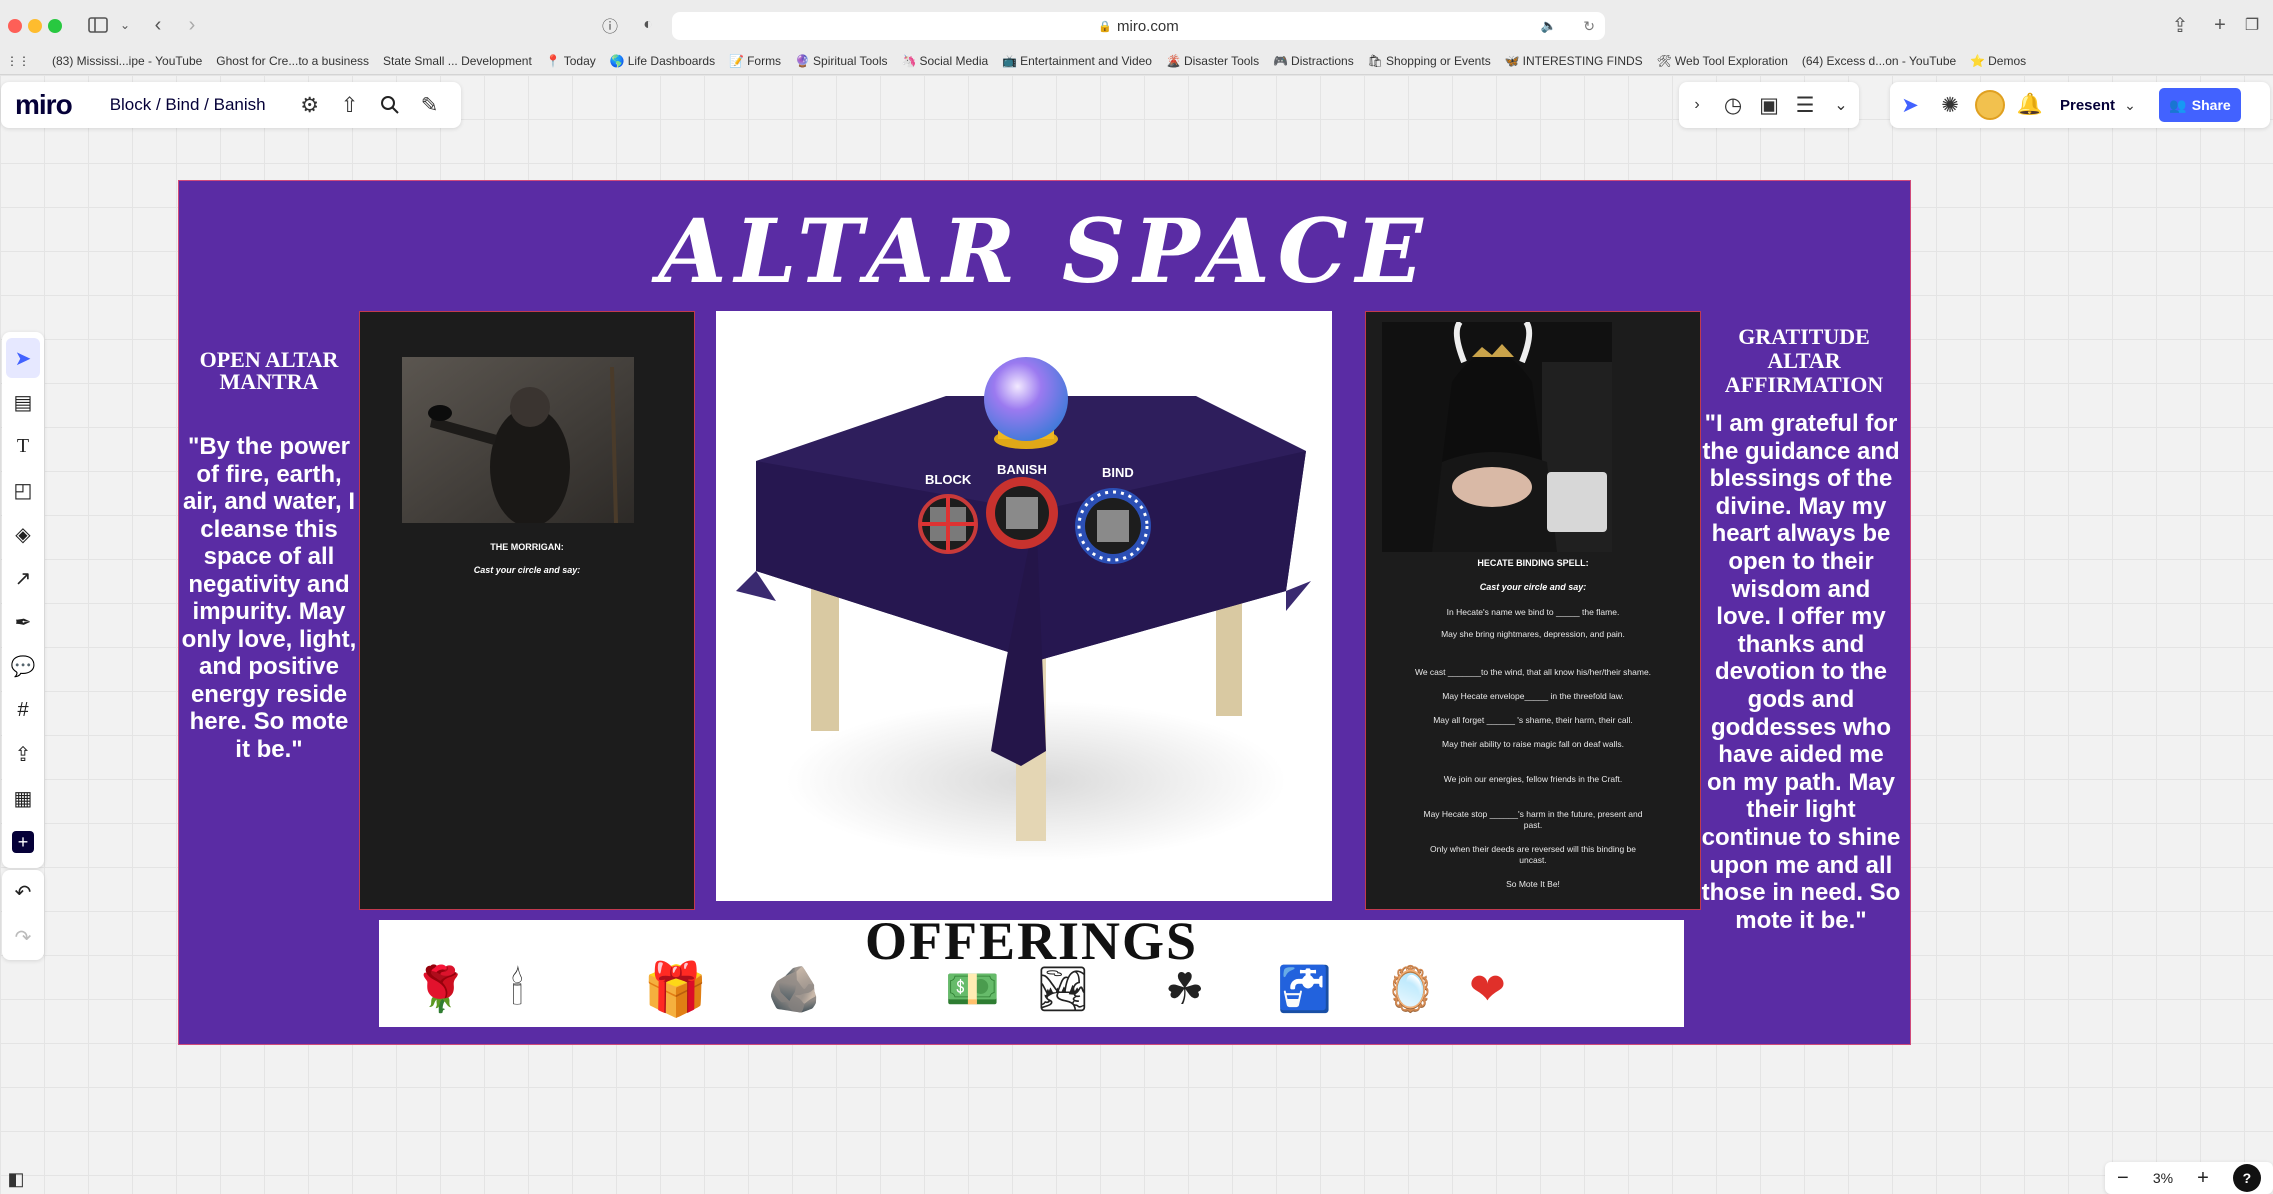 This screenshot has height=1194, width=2273. Describe the element at coordinates (44, 105) in the screenshot. I see `miro-logo: miro` at that location.